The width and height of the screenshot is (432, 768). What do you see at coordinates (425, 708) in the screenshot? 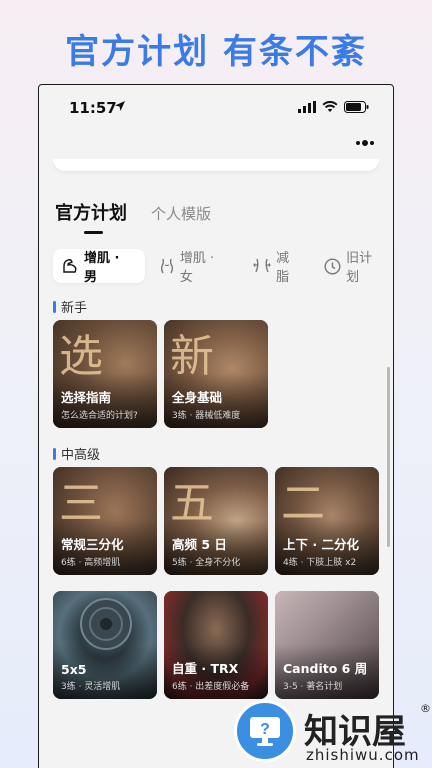
I see `watermark-registered: ®` at bounding box center [425, 708].